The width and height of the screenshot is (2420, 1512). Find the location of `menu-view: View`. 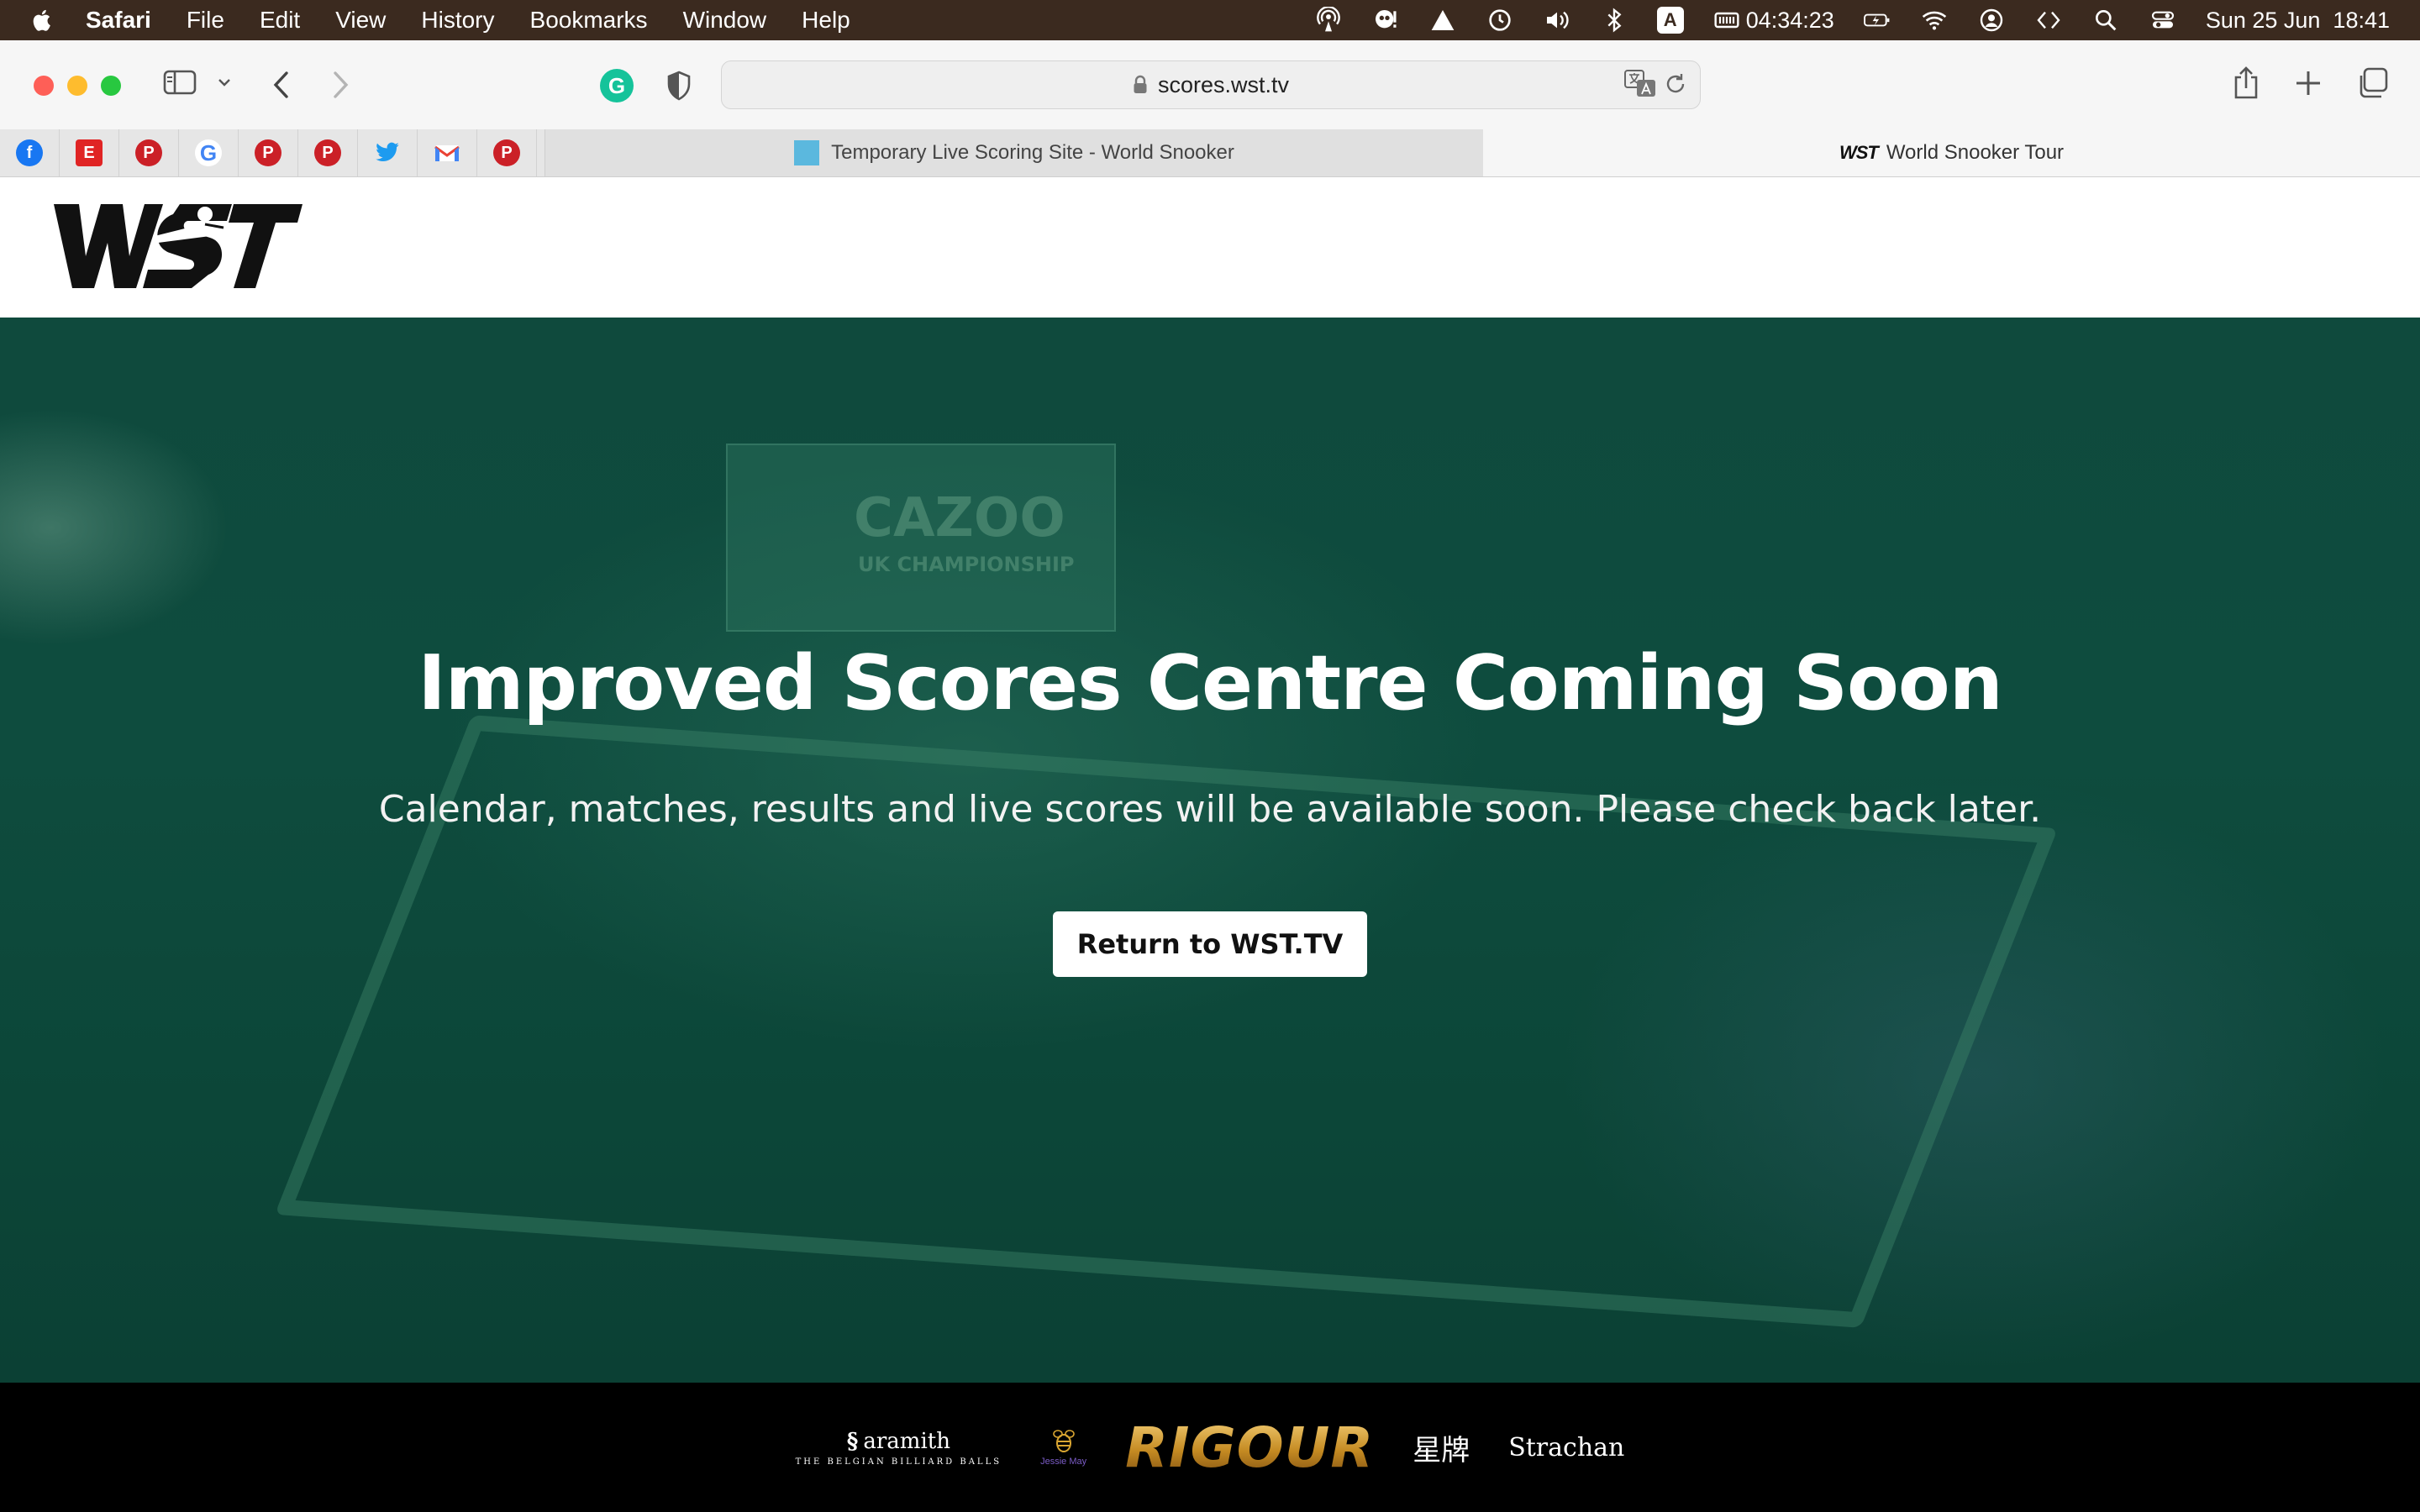

menu-view: View is located at coordinates (360, 20).